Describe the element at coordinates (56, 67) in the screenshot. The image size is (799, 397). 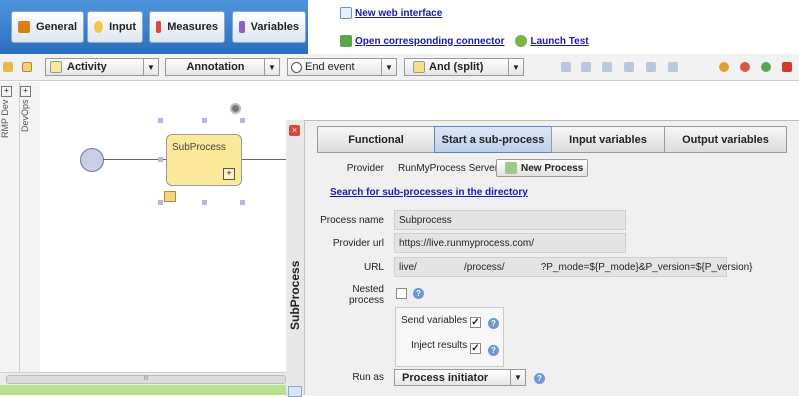
I see `activity-shape-icon` at that location.